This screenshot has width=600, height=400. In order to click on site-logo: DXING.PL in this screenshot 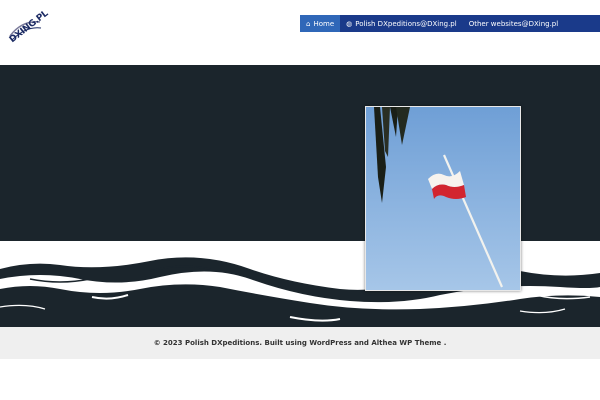, I will do `click(29, 27)`.